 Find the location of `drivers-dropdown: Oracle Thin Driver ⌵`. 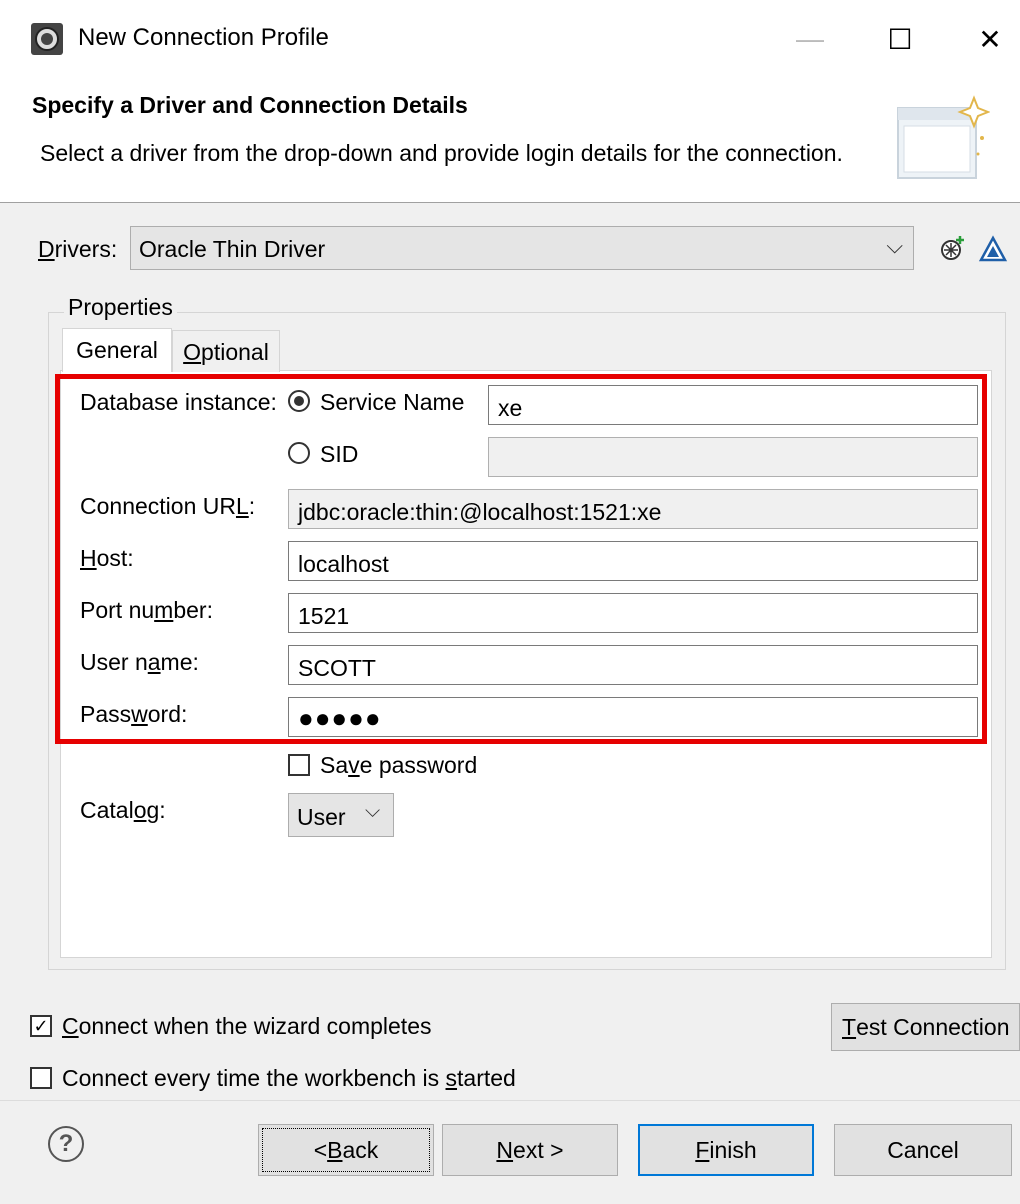

drivers-dropdown: Oracle Thin Driver ⌵ is located at coordinates (522, 248).